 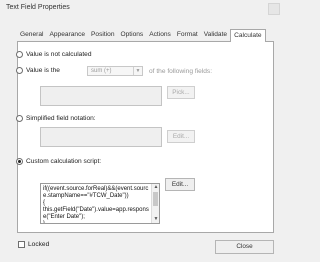 What do you see at coordinates (132, 35) in the screenshot?
I see `tab-options: Options` at bounding box center [132, 35].